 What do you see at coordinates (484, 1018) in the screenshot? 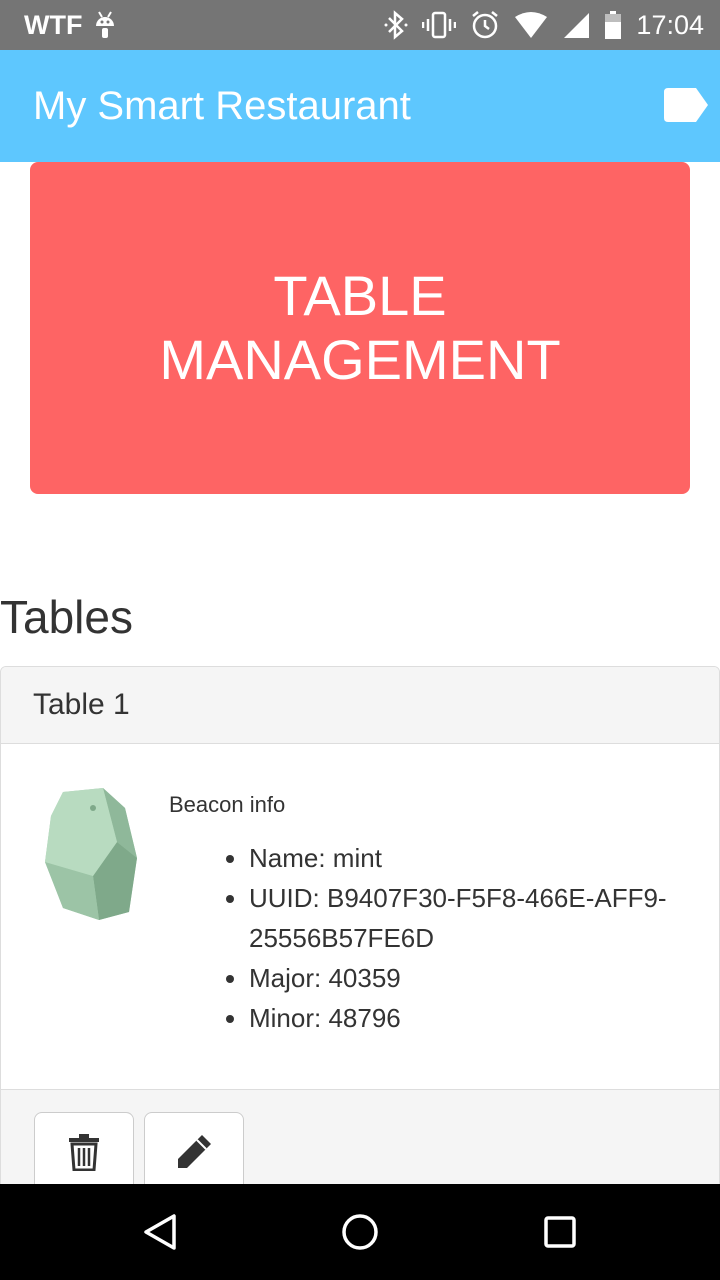
I see `beacon-minor: Minor: 48796` at bounding box center [484, 1018].